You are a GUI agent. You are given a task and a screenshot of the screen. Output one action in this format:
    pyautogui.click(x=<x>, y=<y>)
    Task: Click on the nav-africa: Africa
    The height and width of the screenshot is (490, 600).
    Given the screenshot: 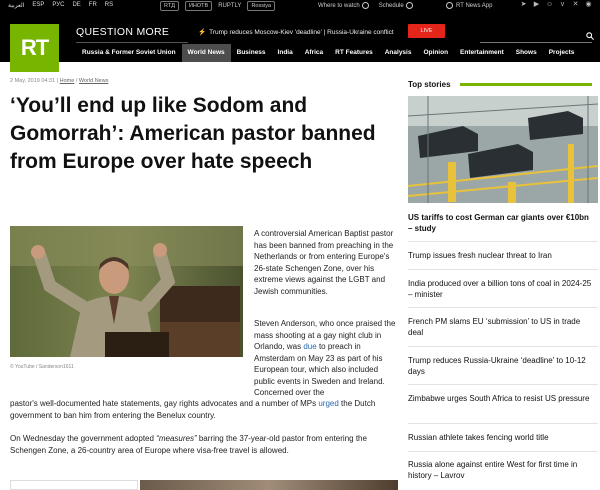 What is the action you would take?
    pyautogui.click(x=314, y=53)
    